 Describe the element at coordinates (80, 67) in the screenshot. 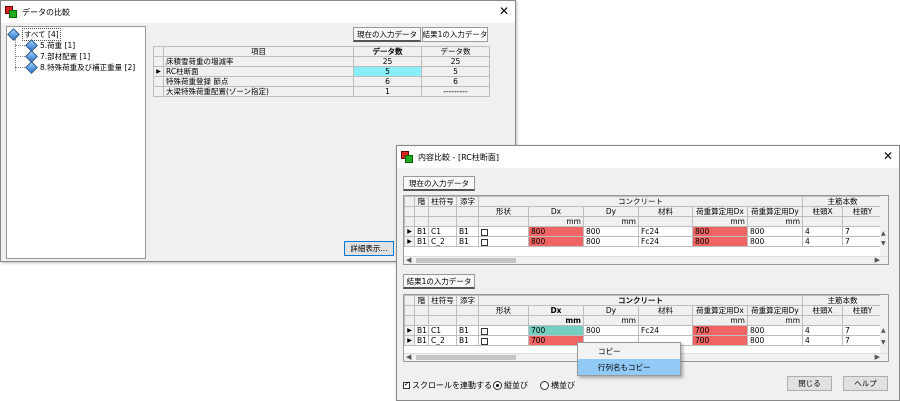

I see `tree-item-special-load: 8.特殊荷重及び補正重量 [2]` at that location.